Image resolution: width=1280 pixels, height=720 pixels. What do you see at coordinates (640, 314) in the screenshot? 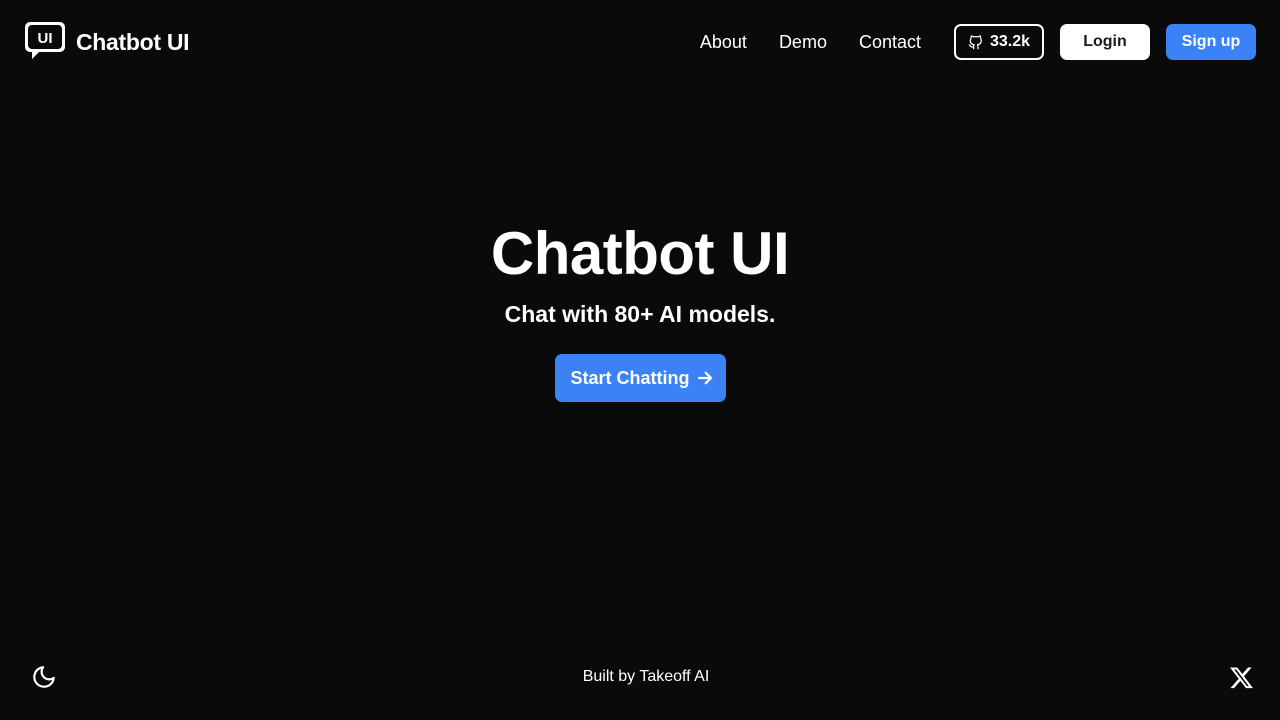
I see `hero-subtitle: Chat with 80+ AI models.` at bounding box center [640, 314].